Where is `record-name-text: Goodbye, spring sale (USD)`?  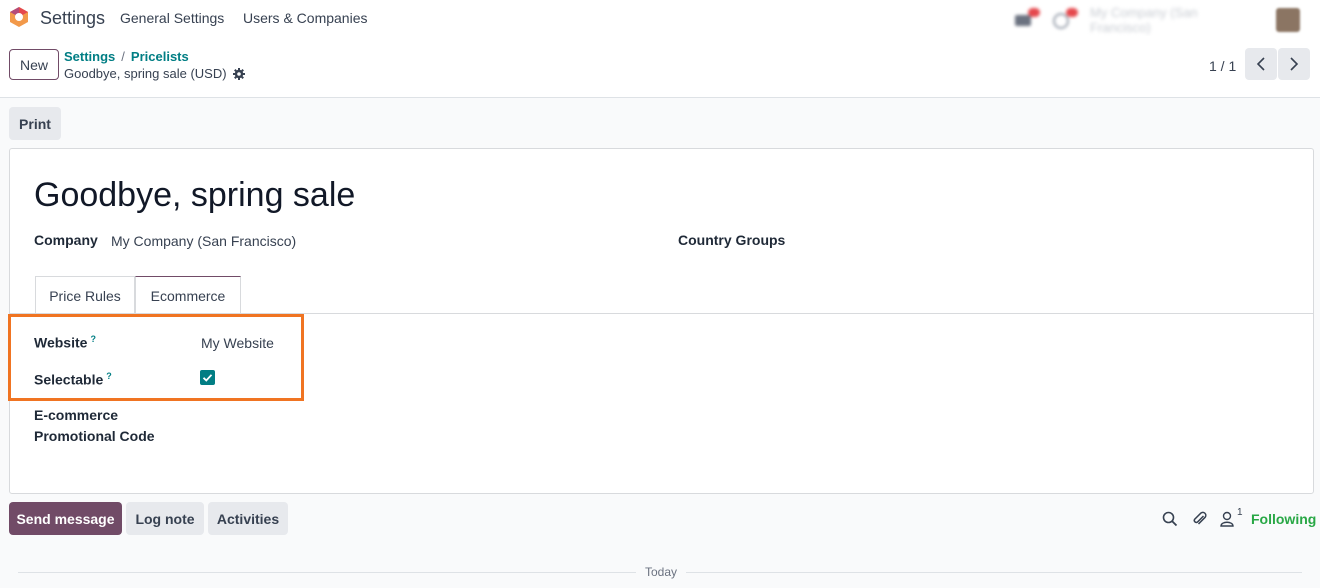 record-name-text: Goodbye, spring sale (USD) is located at coordinates (145, 73).